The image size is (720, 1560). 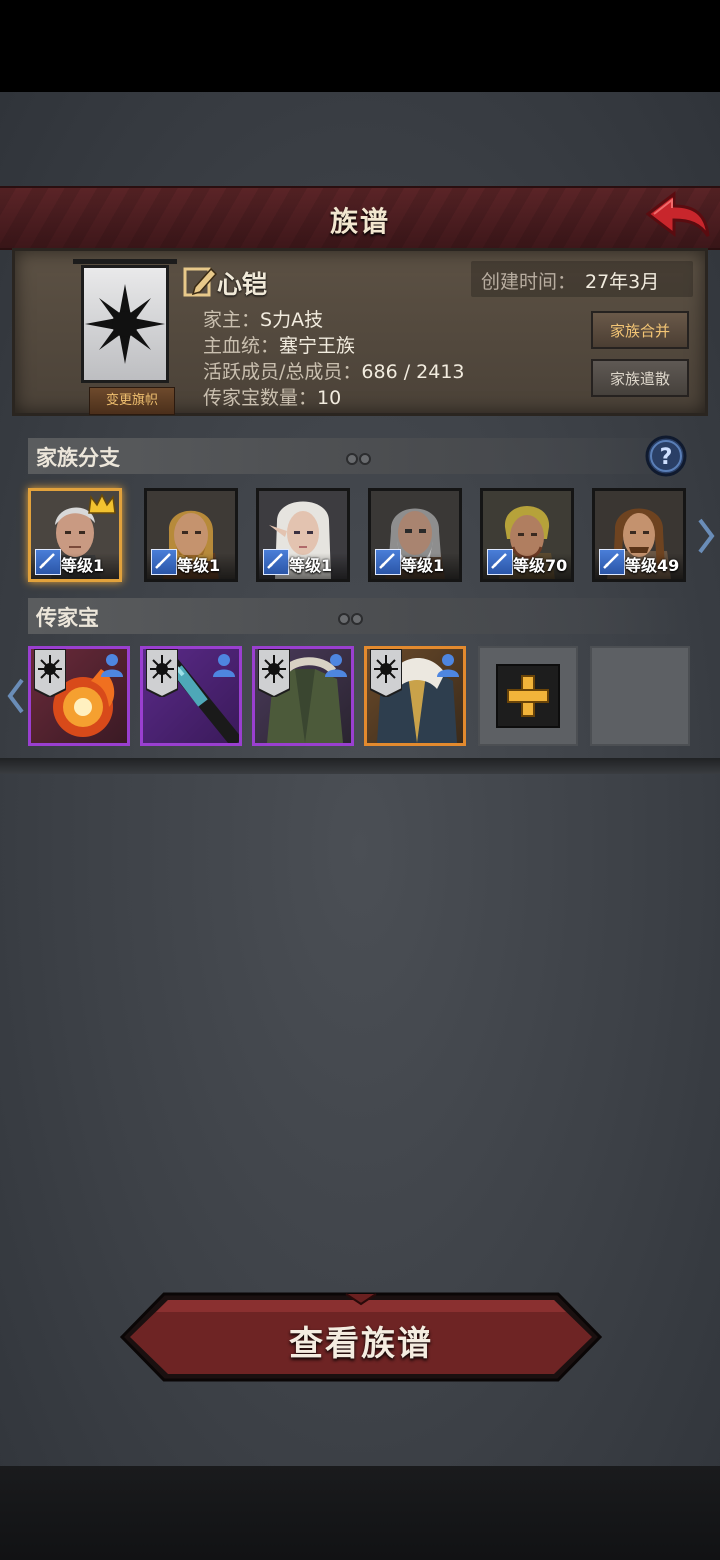 What do you see at coordinates (640, 330) in the screenshot?
I see `family-merge-button: 家族合并` at bounding box center [640, 330].